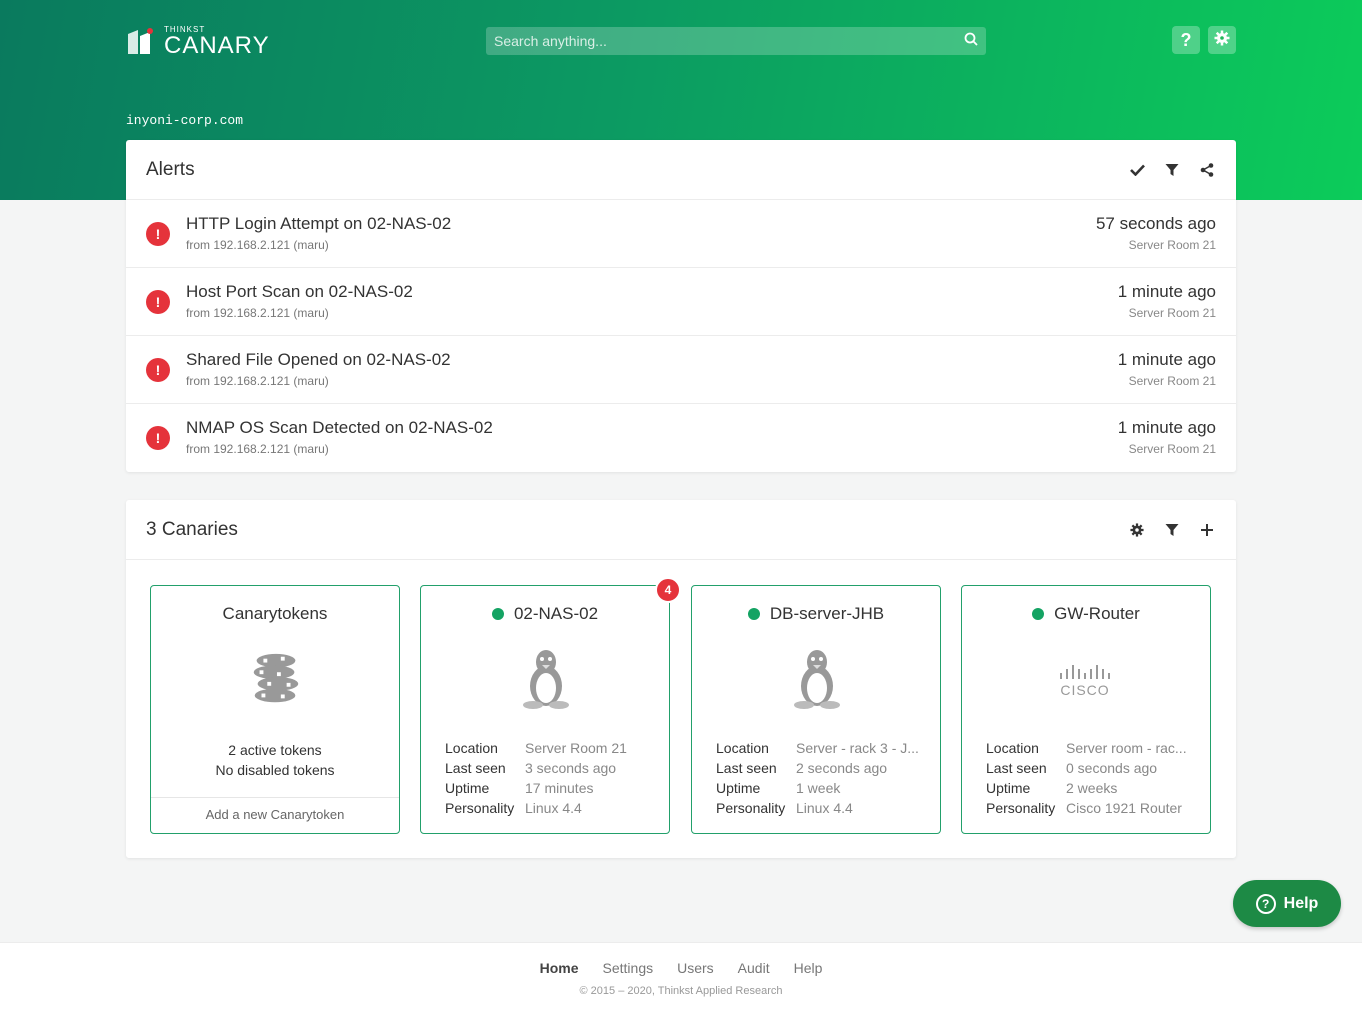 This screenshot has width=1362, height=1021. What do you see at coordinates (1124, 808) in the screenshot?
I see `personality-value: Cisco 1921 Router` at bounding box center [1124, 808].